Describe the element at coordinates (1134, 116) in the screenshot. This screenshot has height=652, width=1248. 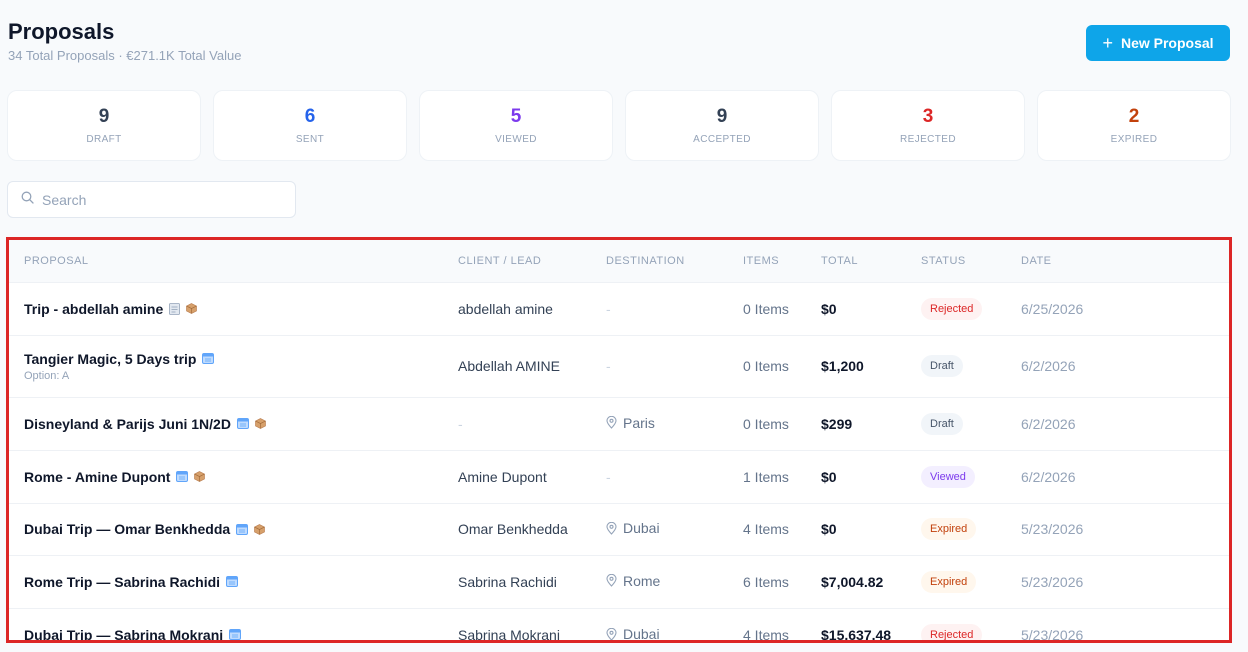
I see `stat-value: 2` at that location.